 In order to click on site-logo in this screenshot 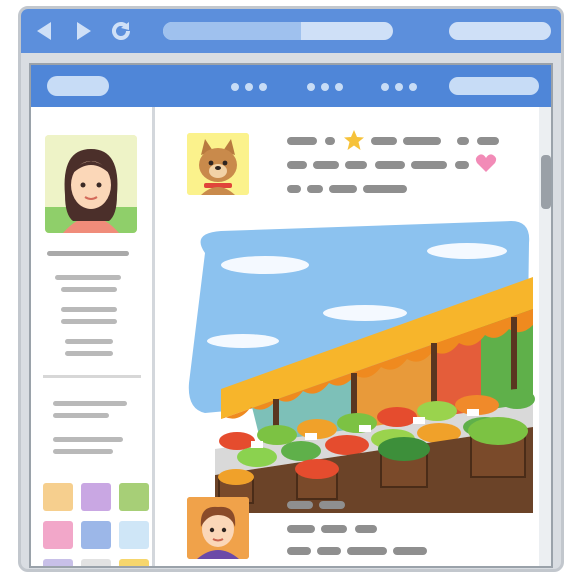, I will do `click(78, 86)`.